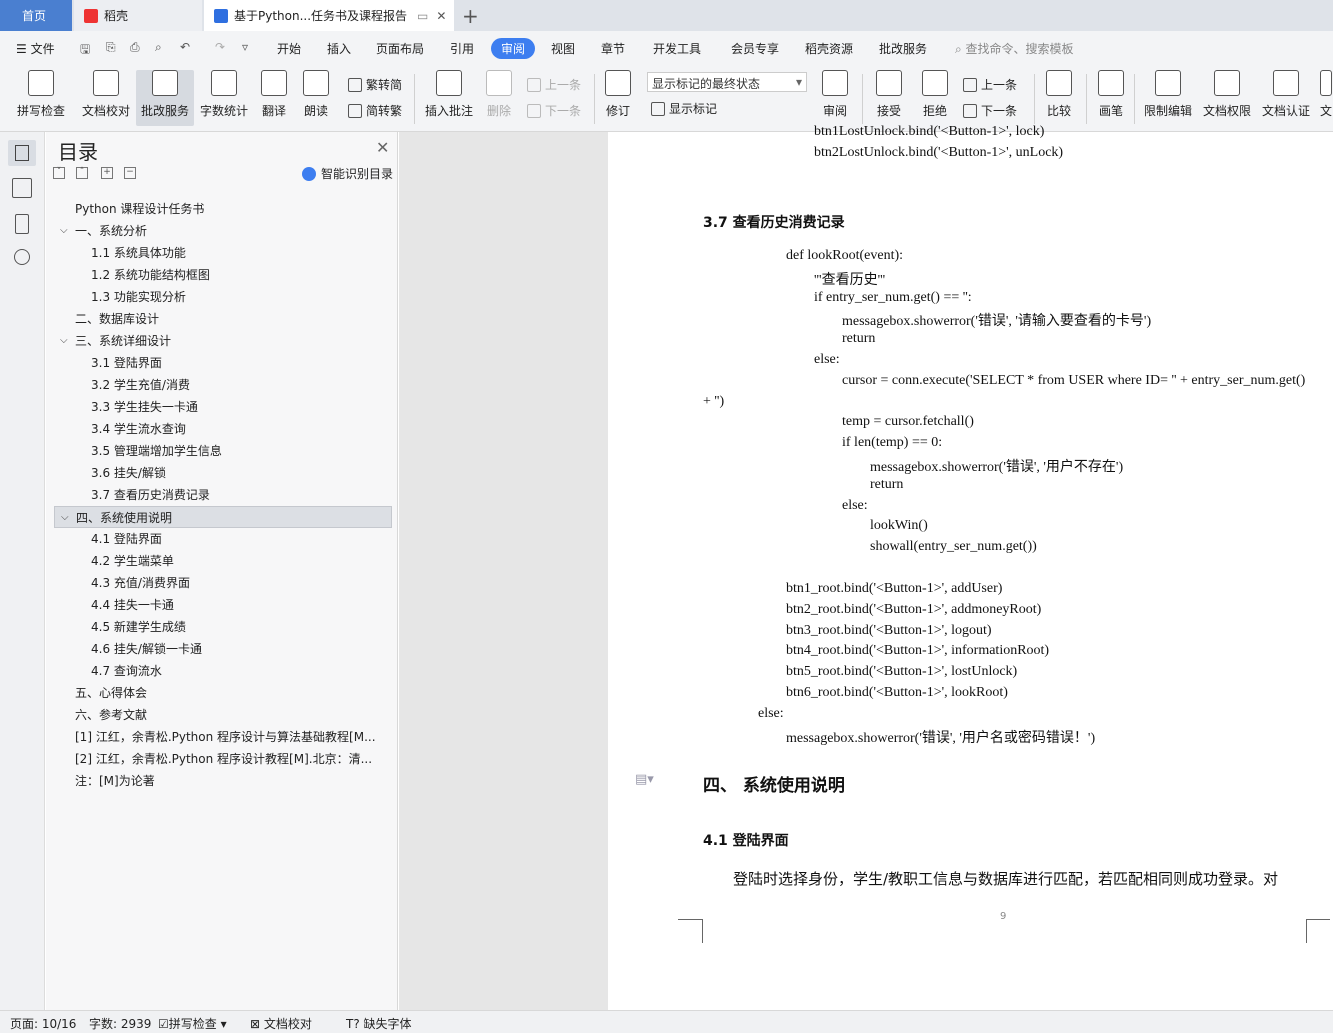 This screenshot has height=1033, width=1333. What do you see at coordinates (835, 98) in the screenshot?
I see `review-pane-button: 审阅` at bounding box center [835, 98].